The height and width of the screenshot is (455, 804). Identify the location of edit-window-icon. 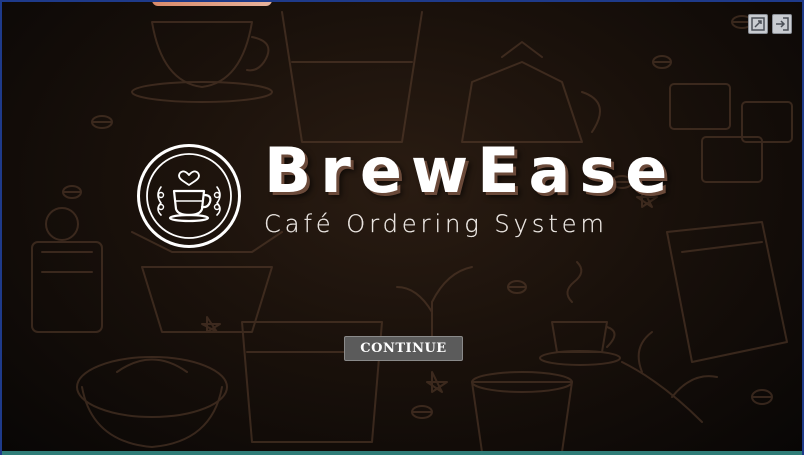
(758, 24).